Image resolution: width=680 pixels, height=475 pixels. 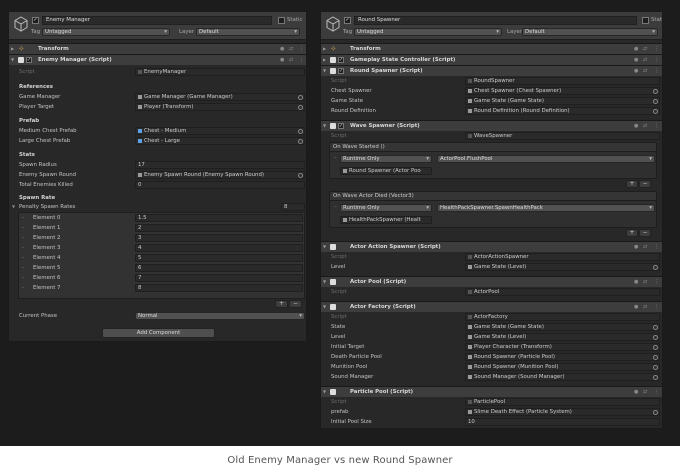 I want to click on large-chest-field: Chest - Large, so click(x=220, y=141).